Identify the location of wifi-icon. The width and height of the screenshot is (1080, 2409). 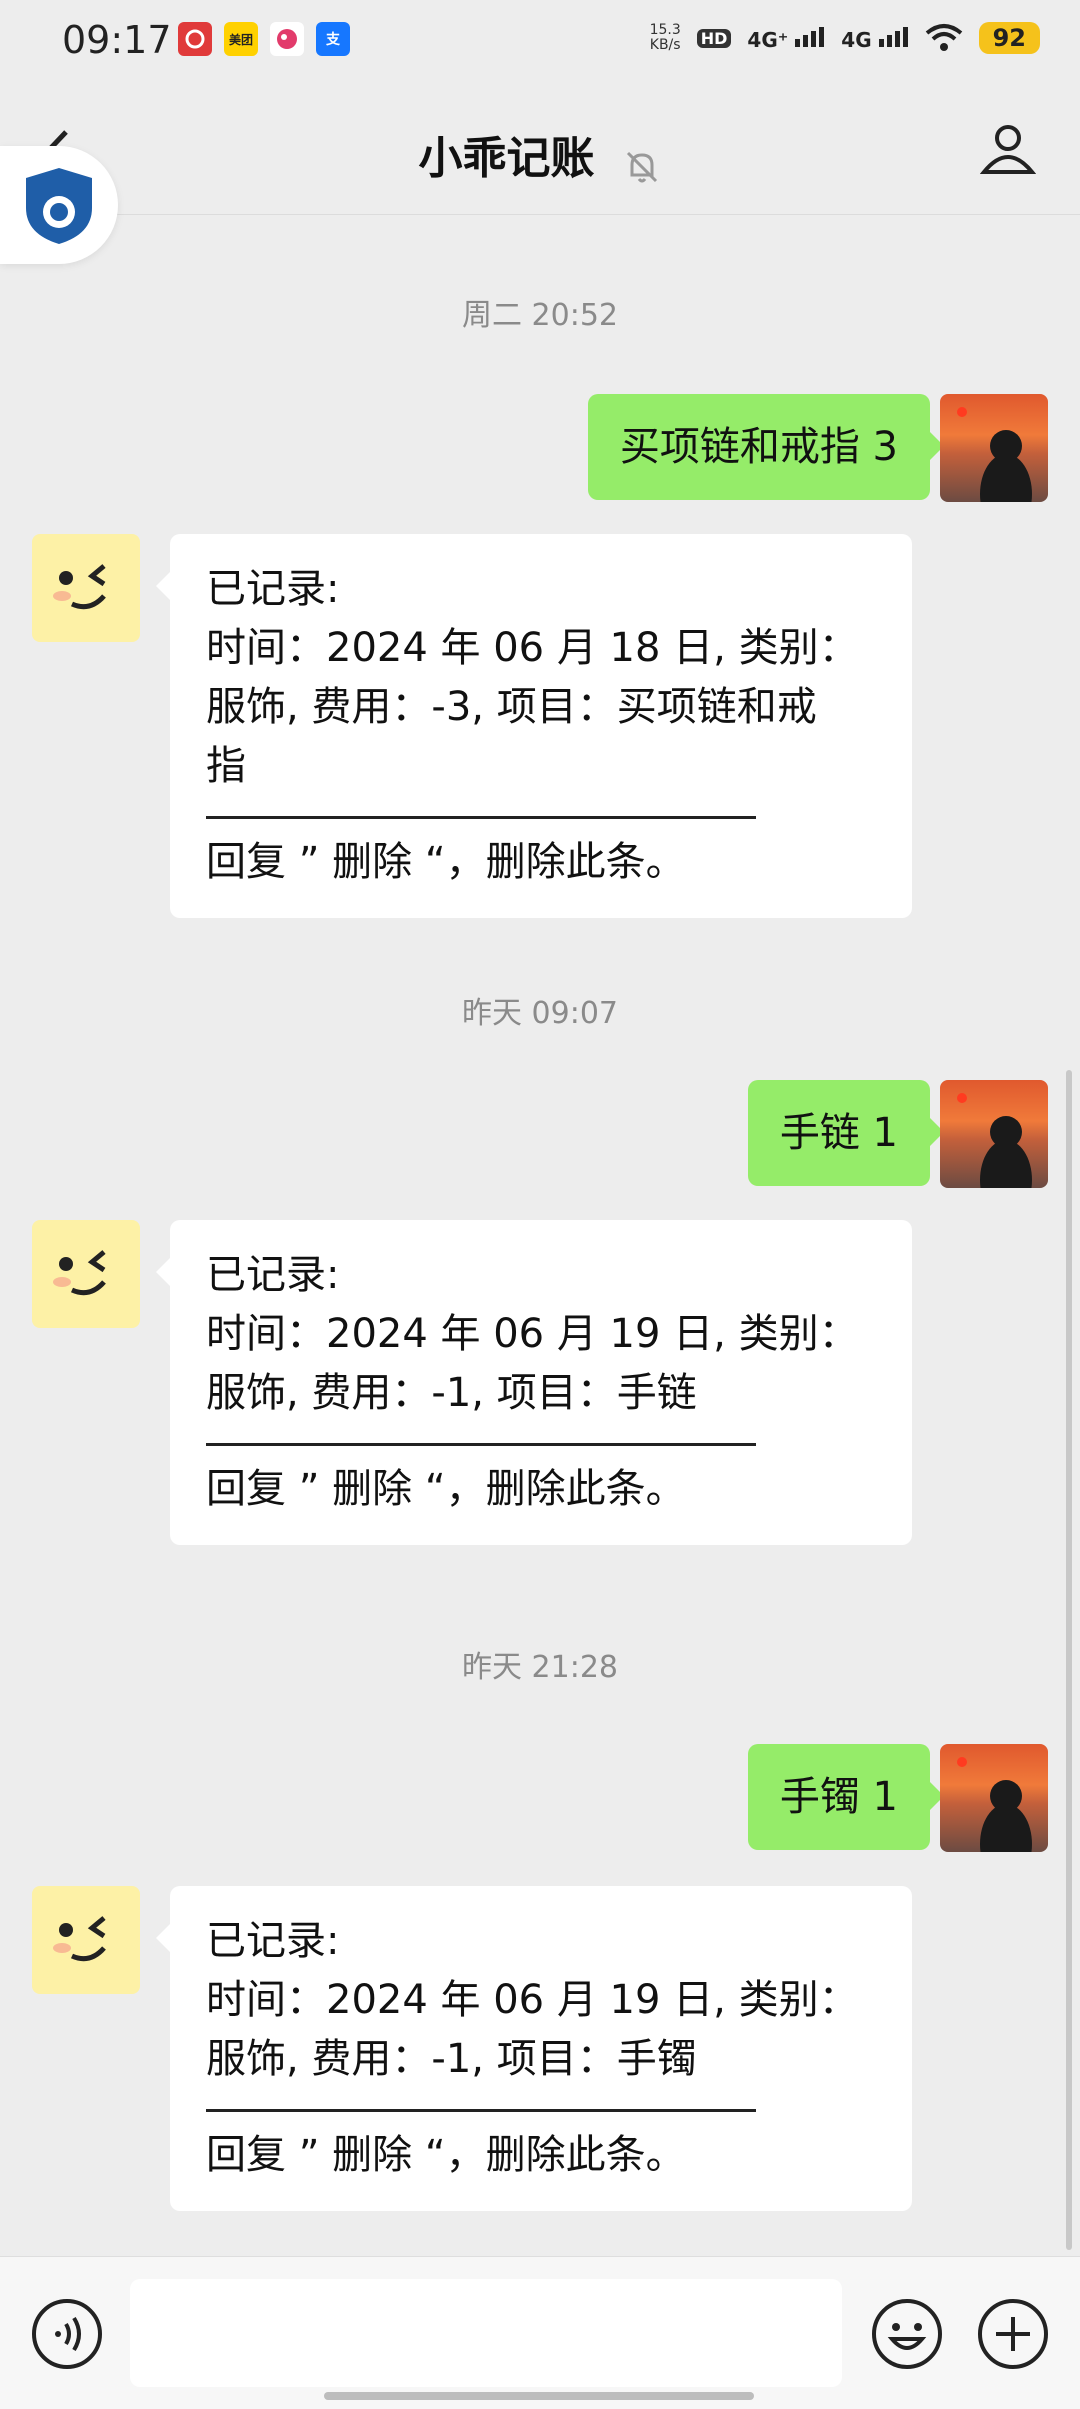
(943, 37).